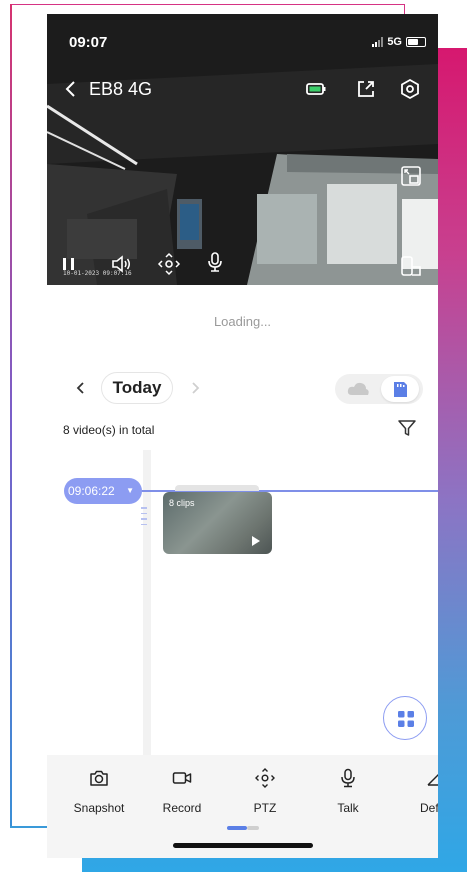 This screenshot has width=467, height=872. What do you see at coordinates (137, 388) in the screenshot?
I see `date-selector: Today` at bounding box center [137, 388].